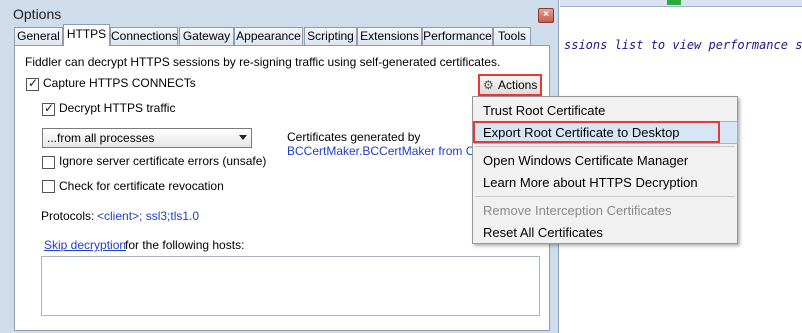 The image size is (802, 333). Describe the element at coordinates (354, 137) in the screenshot. I see `certs-generated-label: Certificates generated by` at that location.